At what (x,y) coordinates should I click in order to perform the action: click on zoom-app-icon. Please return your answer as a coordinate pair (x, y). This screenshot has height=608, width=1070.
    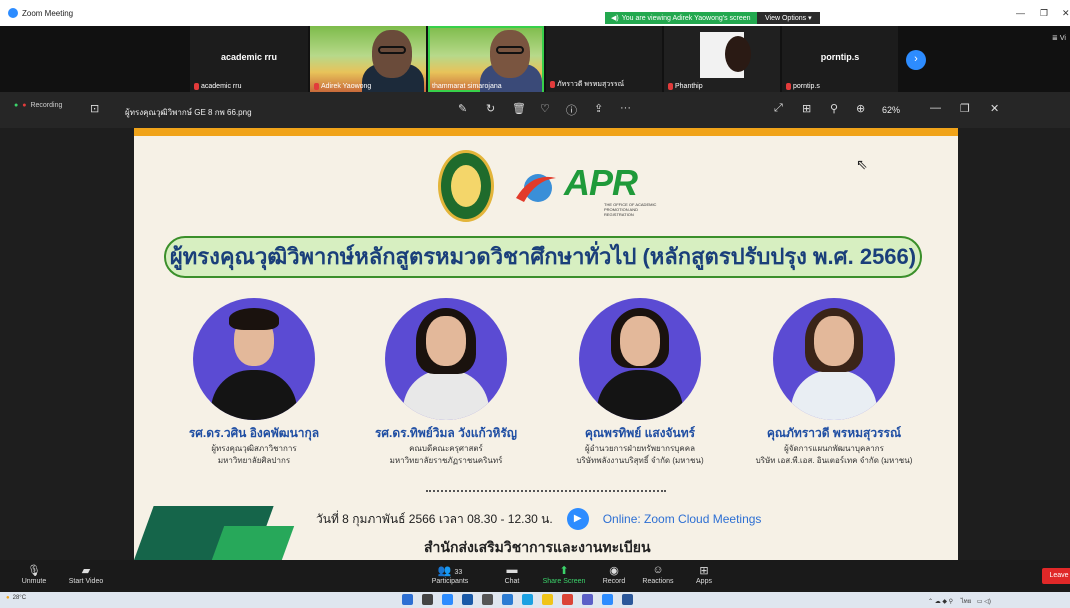
    Looking at the image, I should click on (447, 599).